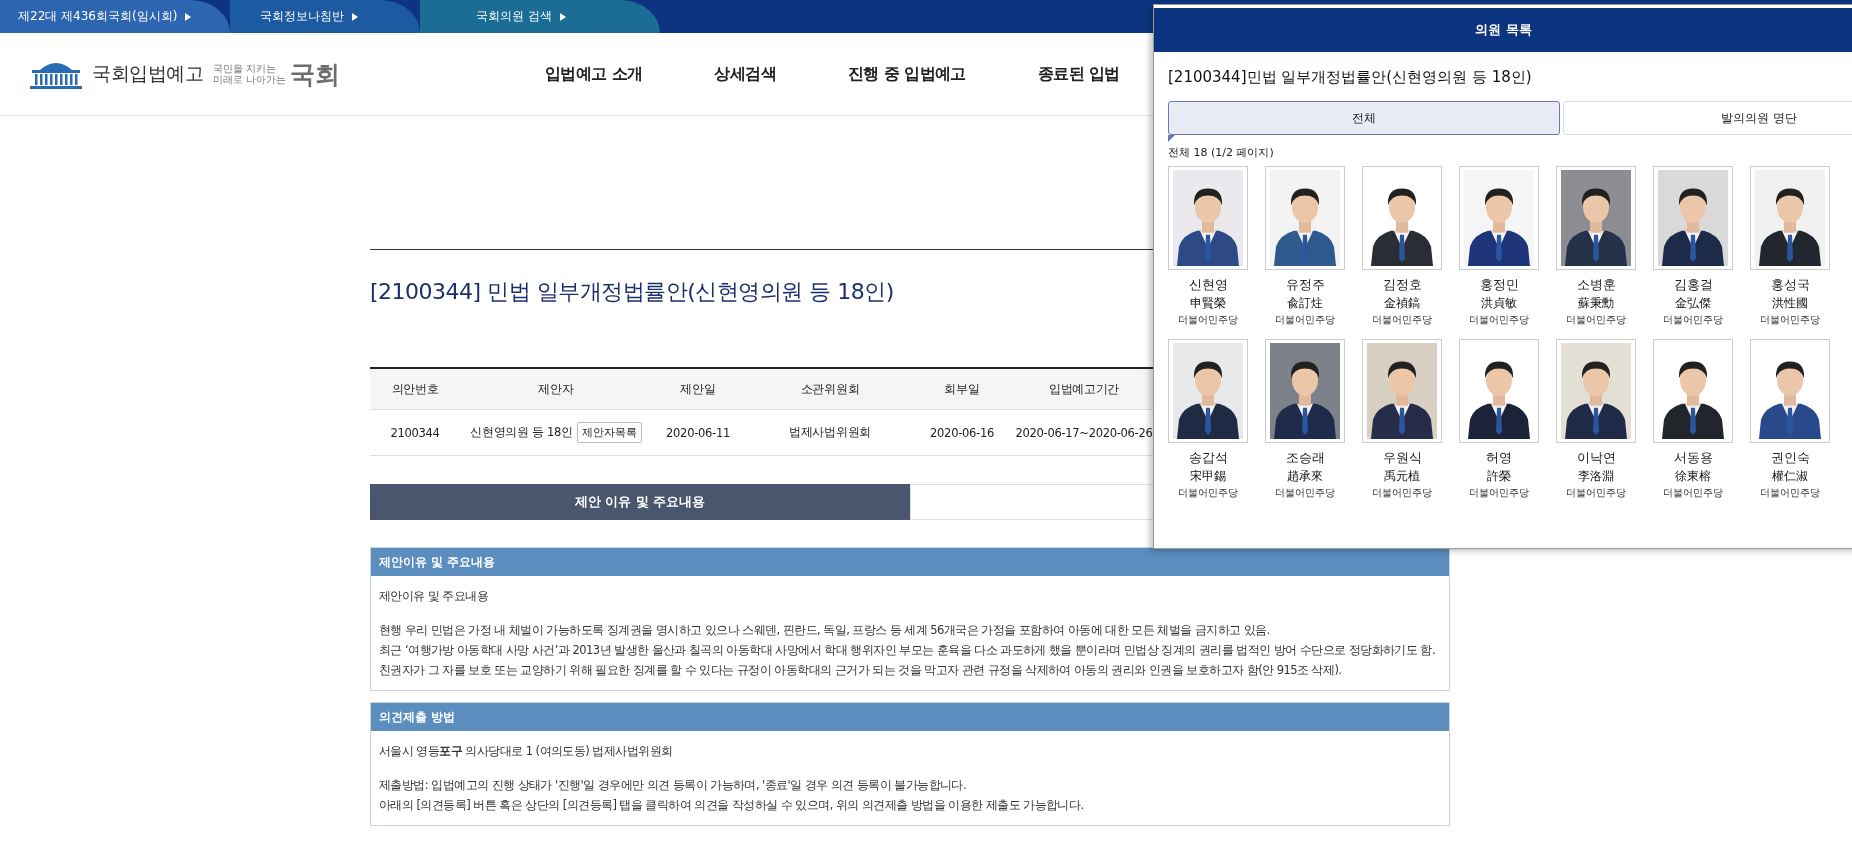 This screenshot has height=852, width=1852. Describe the element at coordinates (1790, 303) in the screenshot. I see `member-hanja-name: 洪性國` at that location.